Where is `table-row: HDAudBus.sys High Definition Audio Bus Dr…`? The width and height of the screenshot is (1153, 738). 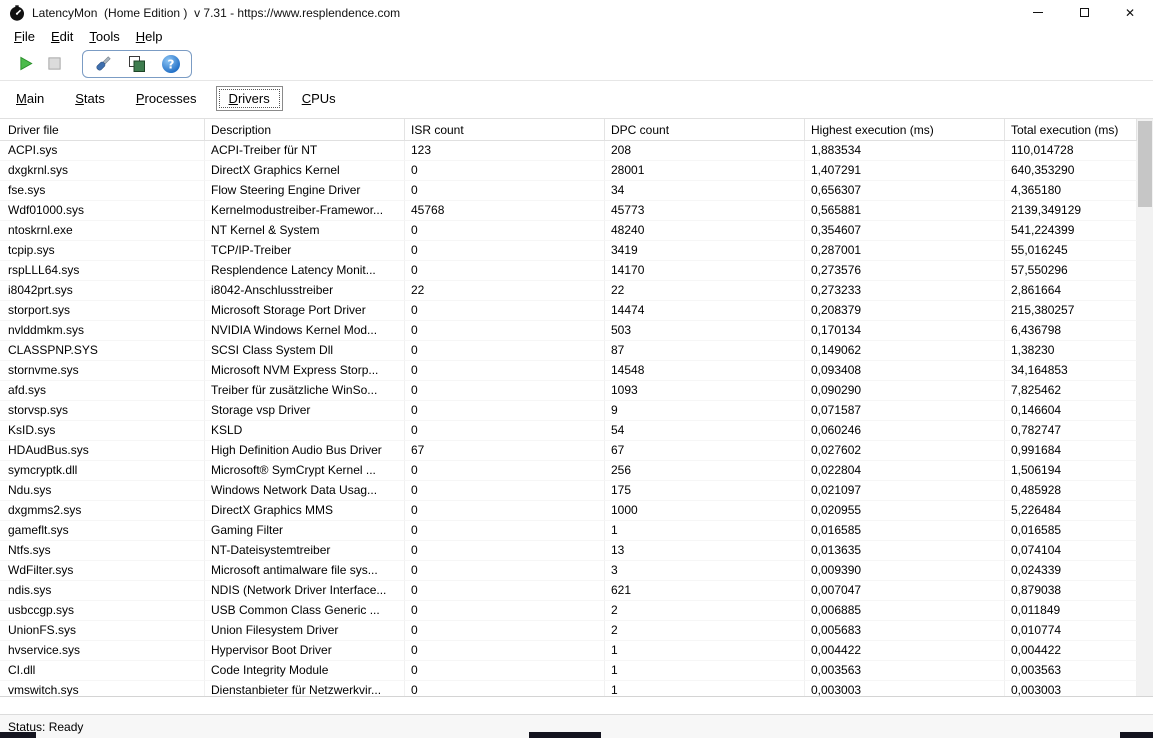 table-row: HDAudBus.sys High Definition Audio Bus Dr… is located at coordinates (568, 451).